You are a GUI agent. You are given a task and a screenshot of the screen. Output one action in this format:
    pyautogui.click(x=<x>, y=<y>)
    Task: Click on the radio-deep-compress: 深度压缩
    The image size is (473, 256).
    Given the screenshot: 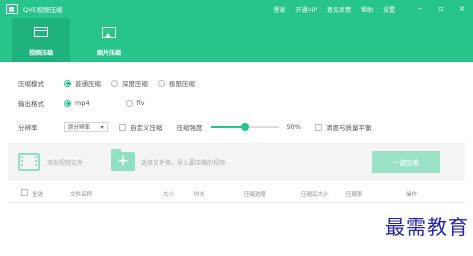 What is the action you would take?
    pyautogui.click(x=129, y=83)
    